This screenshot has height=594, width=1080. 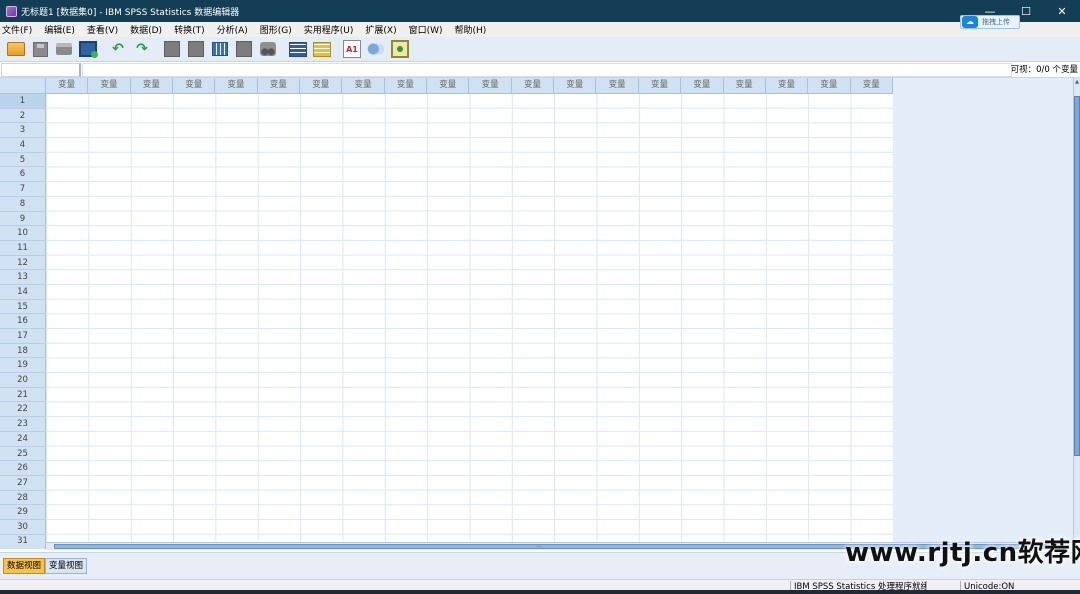 I want to click on menu-utilities: 实用程序(U), so click(x=329, y=29).